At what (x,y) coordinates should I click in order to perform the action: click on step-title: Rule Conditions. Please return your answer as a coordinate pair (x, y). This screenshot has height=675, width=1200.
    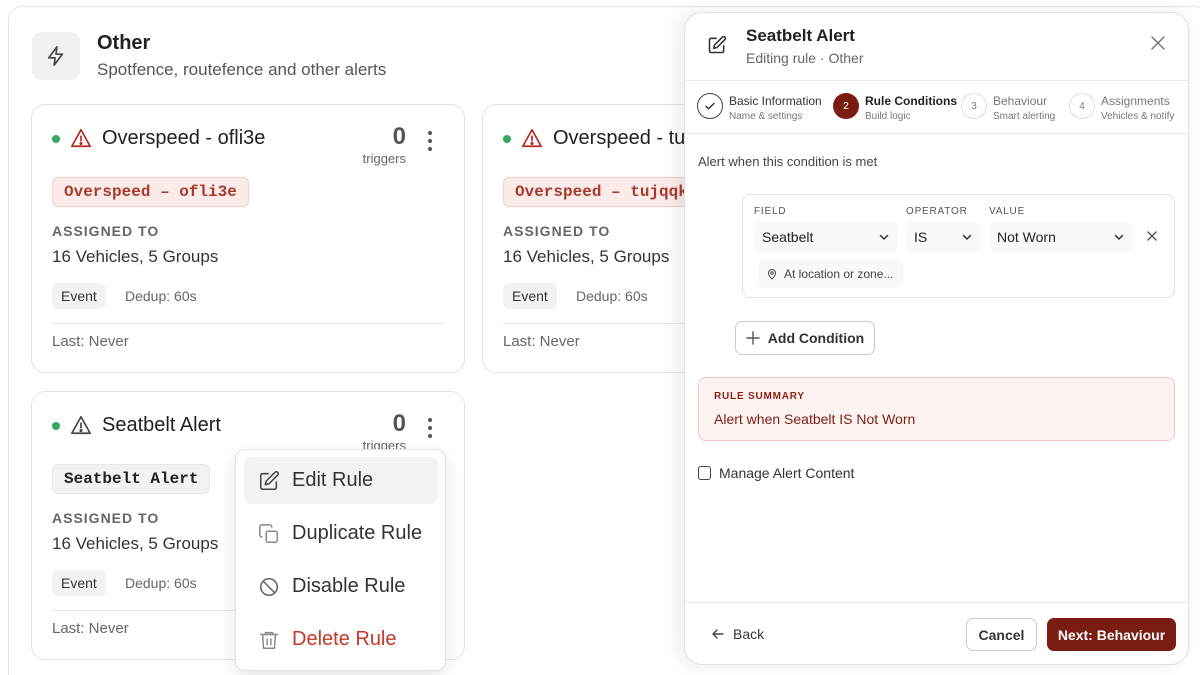
    Looking at the image, I should click on (911, 101).